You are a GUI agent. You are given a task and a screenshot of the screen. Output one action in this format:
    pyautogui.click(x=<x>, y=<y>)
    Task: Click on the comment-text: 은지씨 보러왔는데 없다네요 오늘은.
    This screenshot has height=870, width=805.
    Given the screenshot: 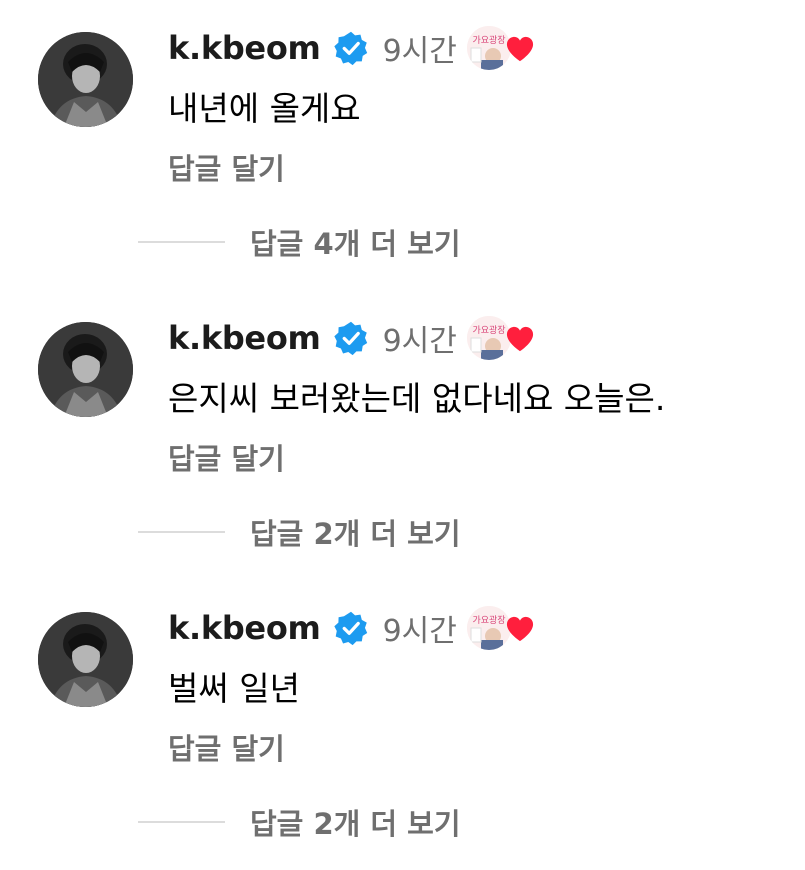 What is the action you would take?
    pyautogui.click(x=417, y=398)
    